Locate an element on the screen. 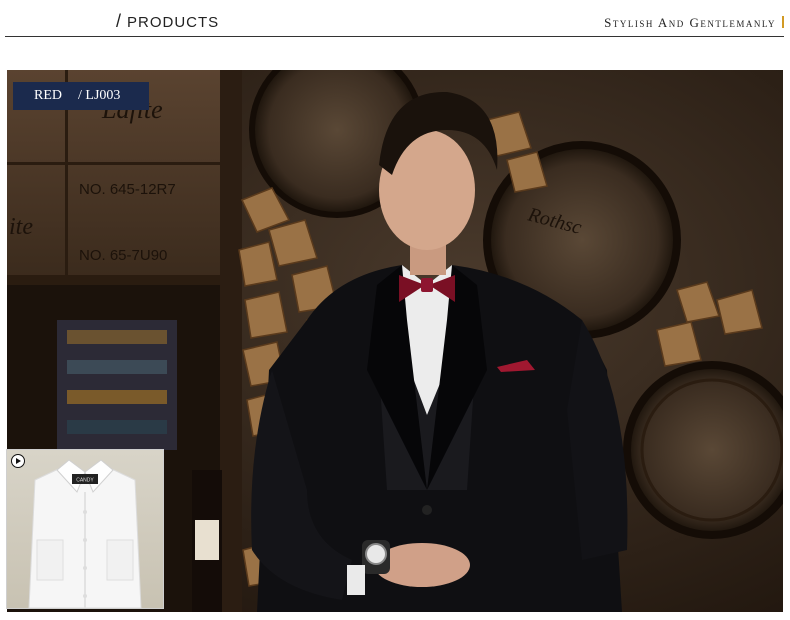  badge-product-code: / LJ003 is located at coordinates (99, 95).